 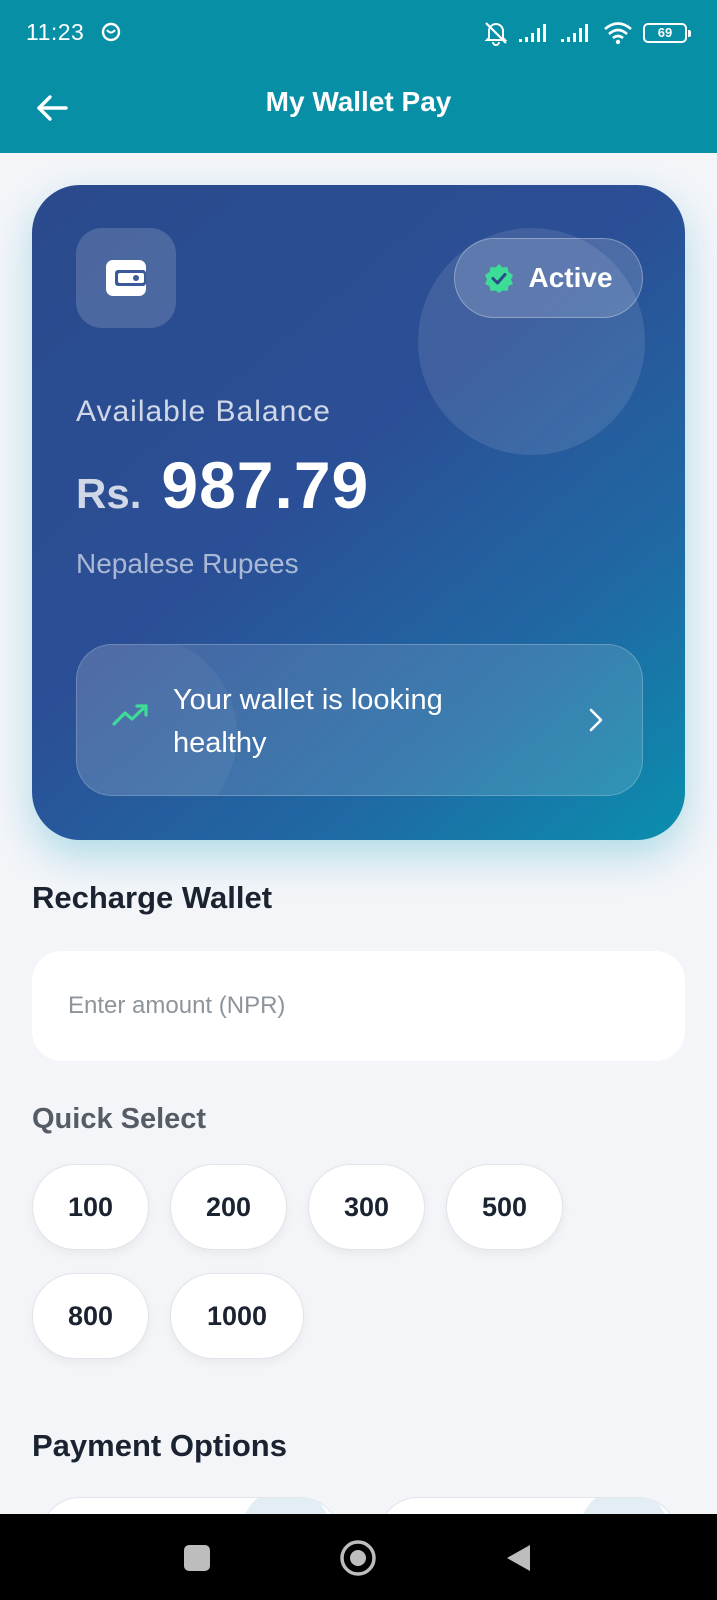 I want to click on status-icons: 69, so click(x=587, y=33).